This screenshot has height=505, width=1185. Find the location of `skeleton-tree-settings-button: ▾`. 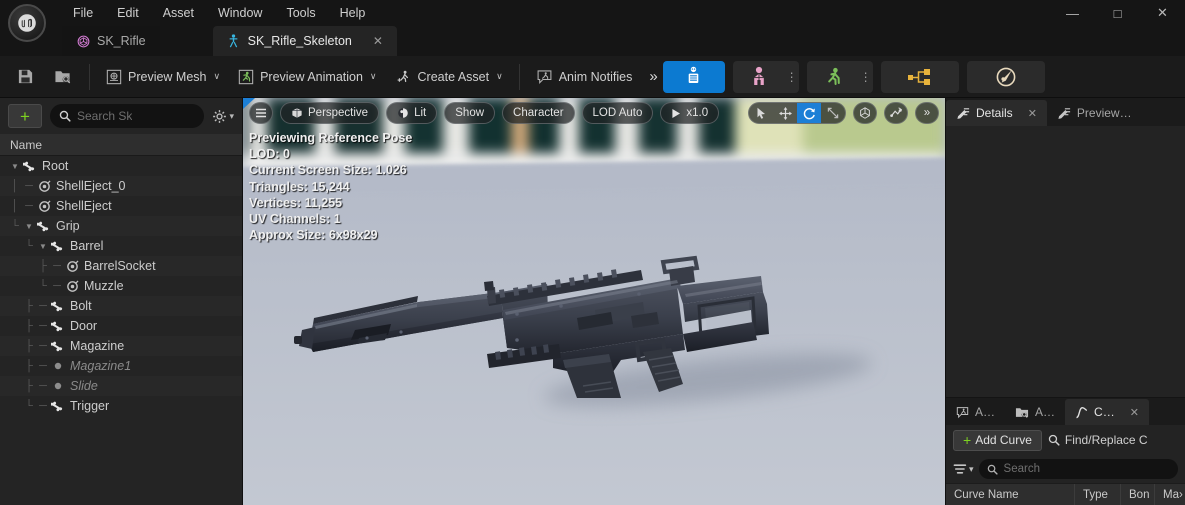

skeleton-tree-settings-button: ▾ is located at coordinates (223, 116).